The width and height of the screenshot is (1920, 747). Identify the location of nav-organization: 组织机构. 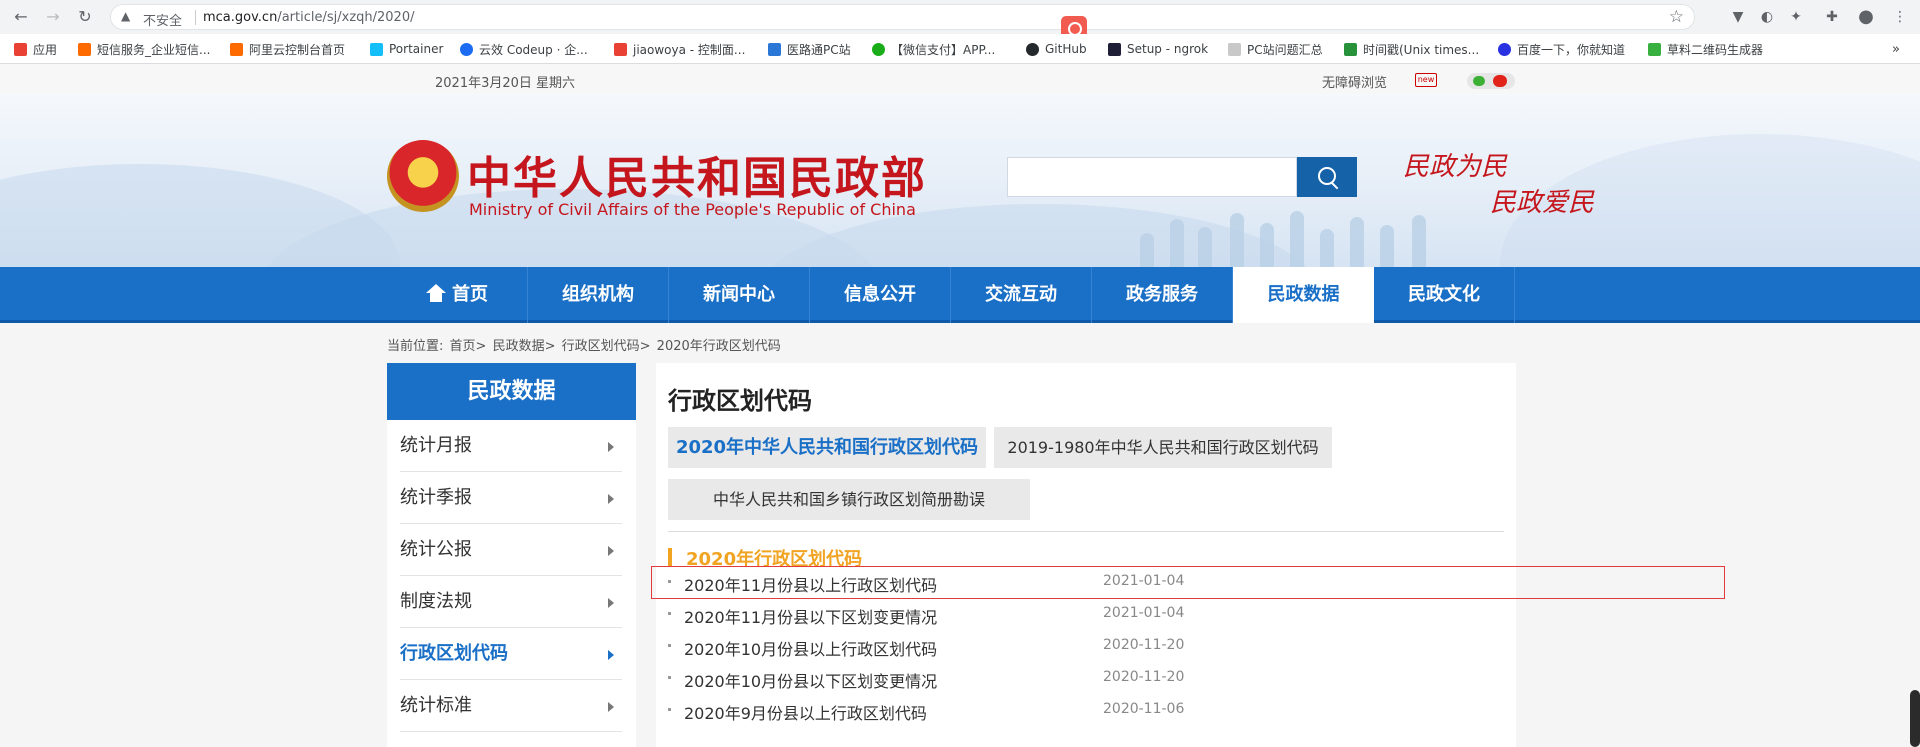
(598, 295).